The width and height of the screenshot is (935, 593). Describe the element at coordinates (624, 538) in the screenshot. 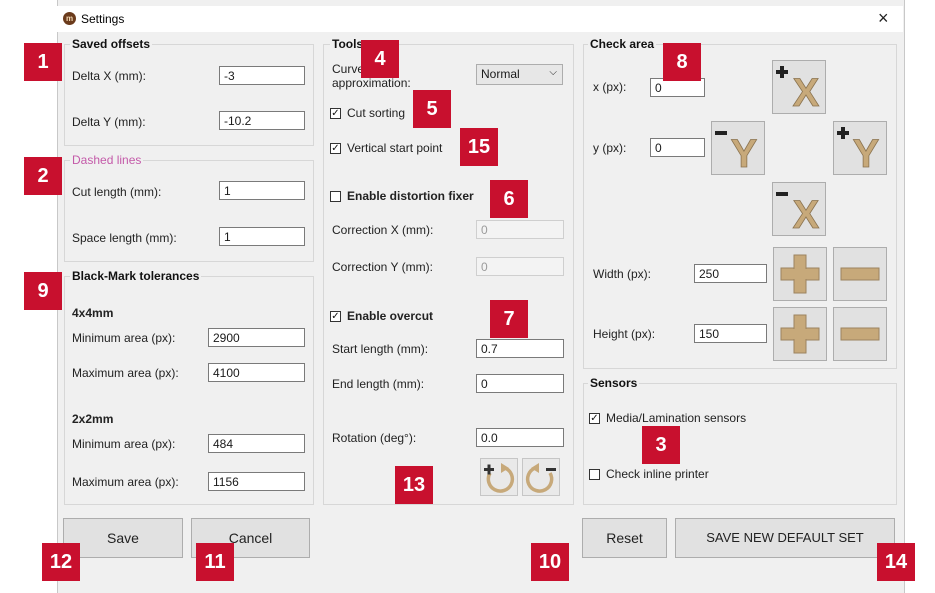

I see `reset-button: Reset` at that location.